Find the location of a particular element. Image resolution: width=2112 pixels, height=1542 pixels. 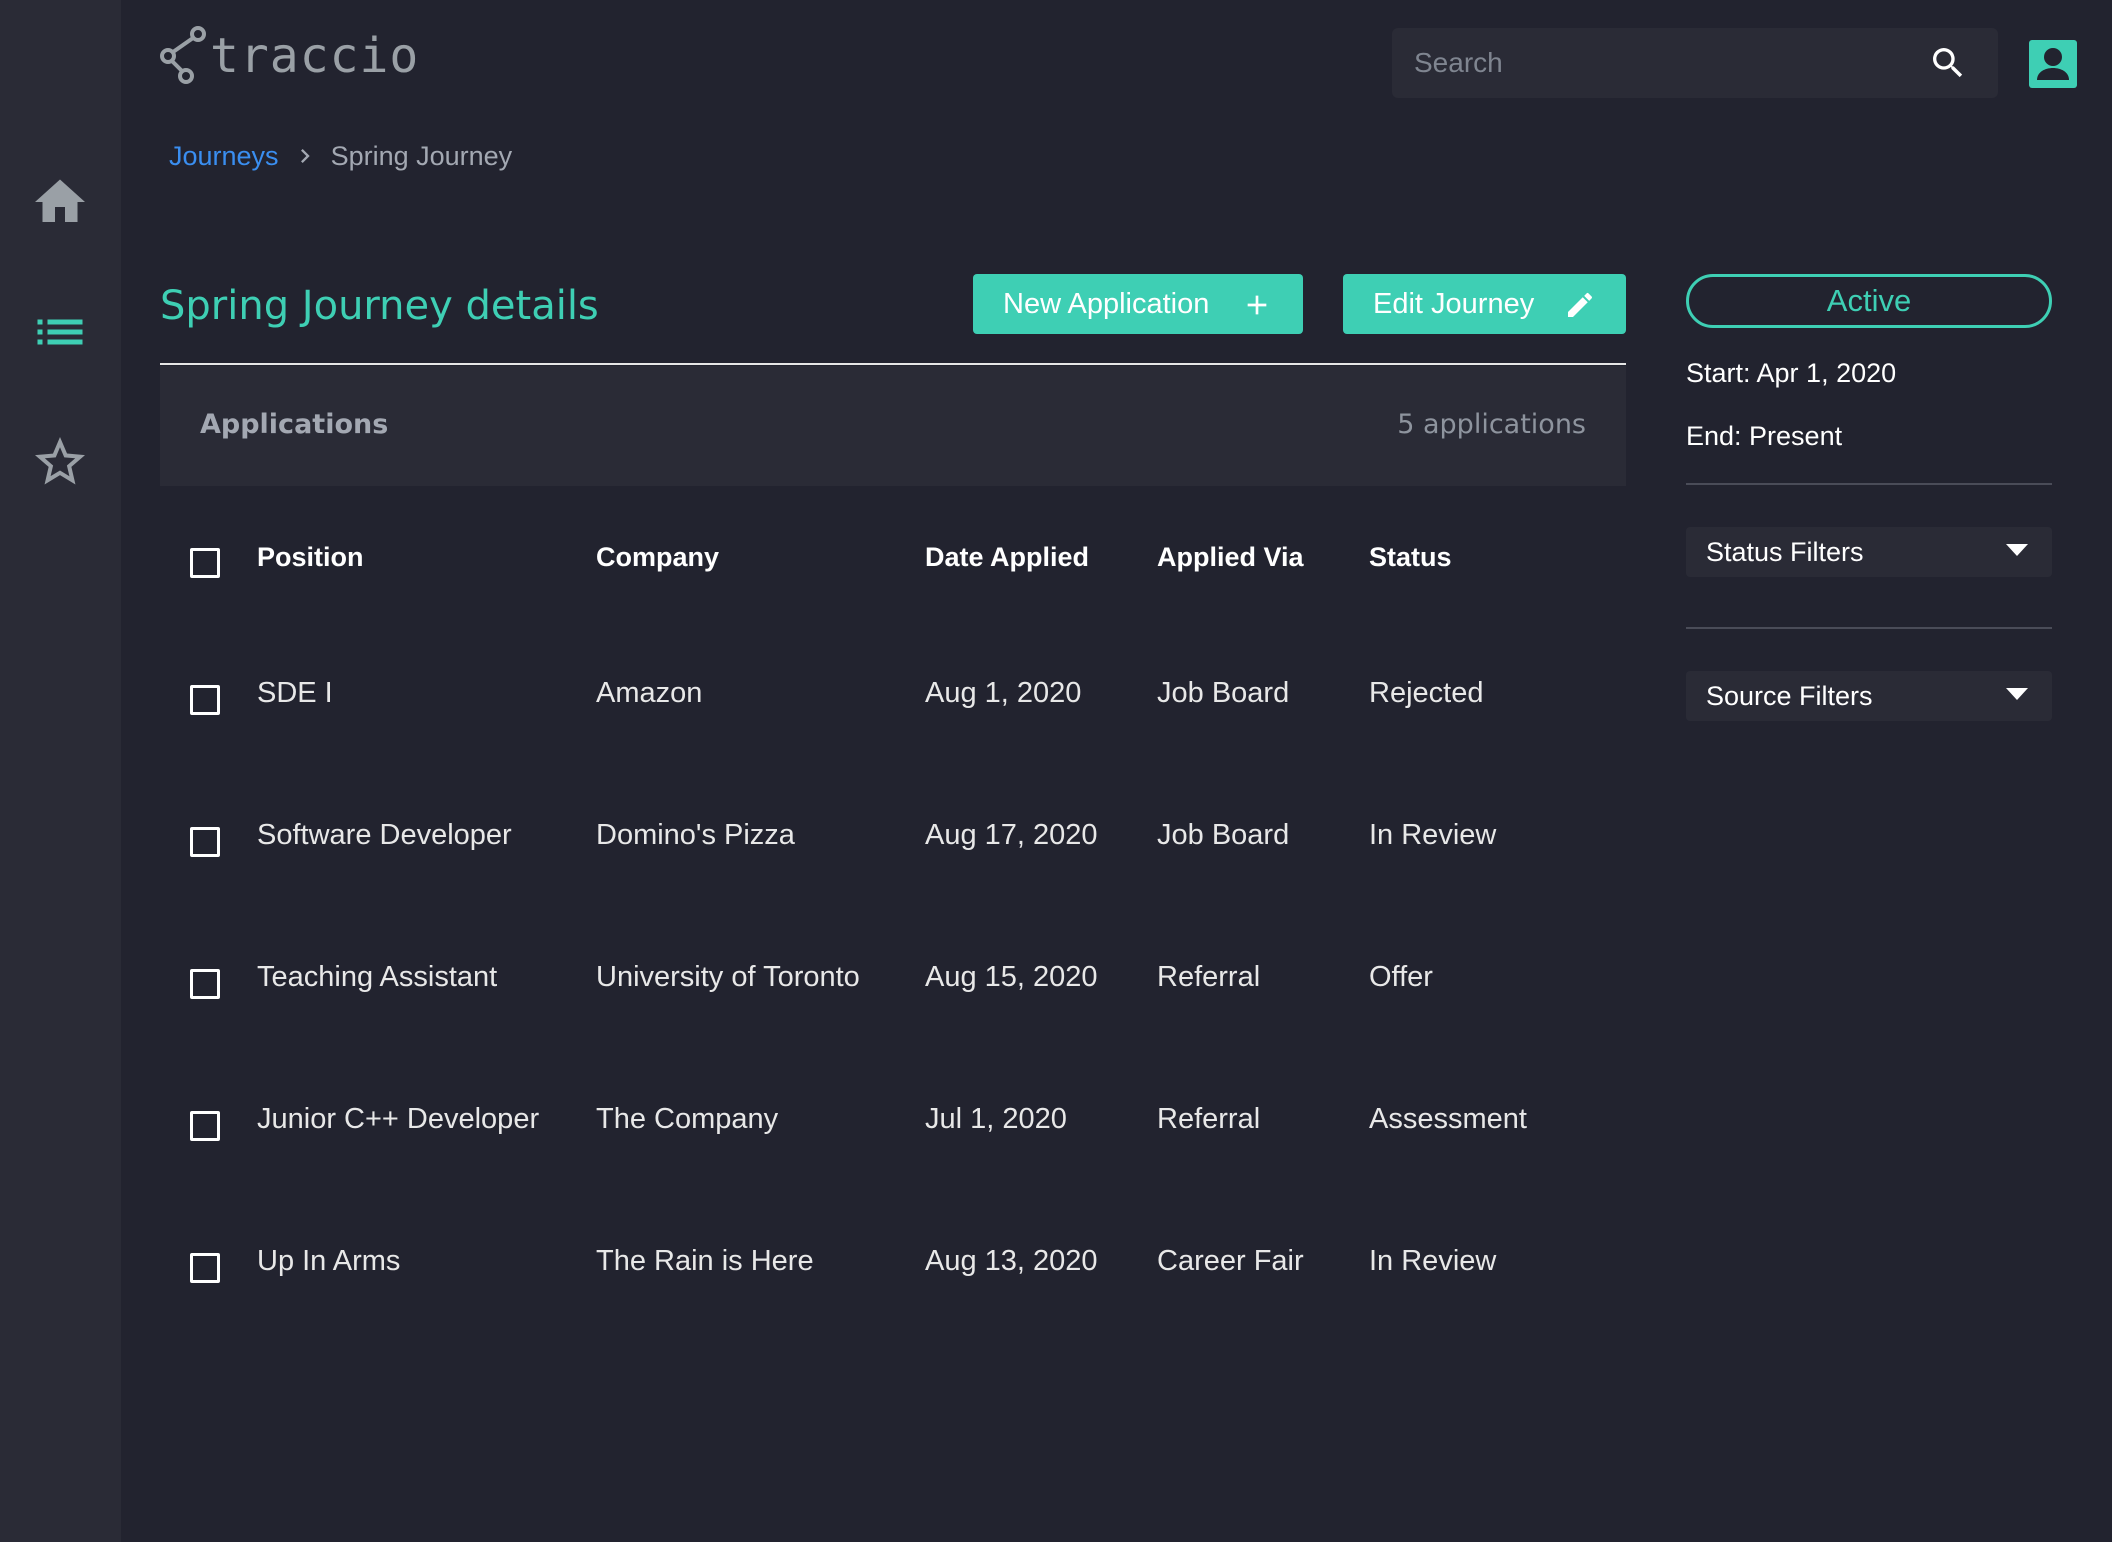

breadcrumb: Journeys Spring Journey is located at coordinates (340, 156).